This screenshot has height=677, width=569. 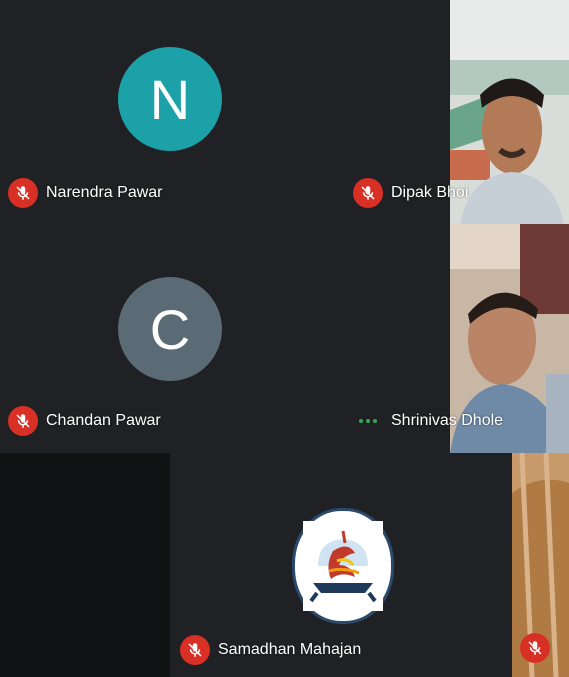 What do you see at coordinates (430, 192) in the screenshot?
I see `participant-name: Dipak Bhoi` at bounding box center [430, 192].